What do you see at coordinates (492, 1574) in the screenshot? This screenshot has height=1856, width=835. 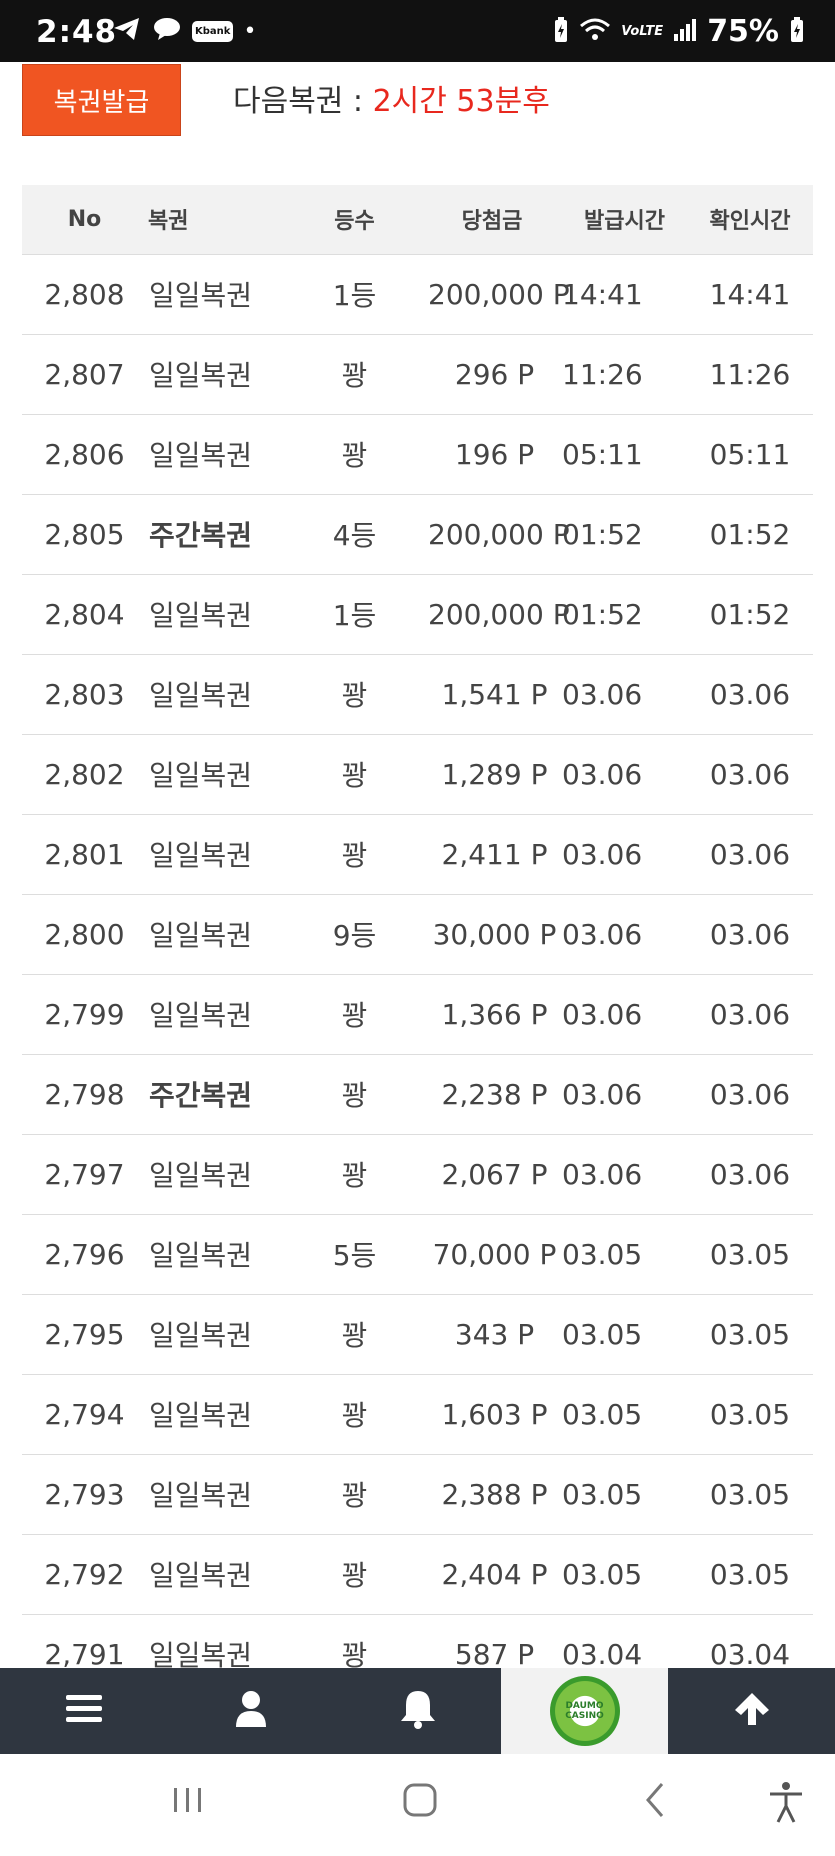 I see `cell-prize: 2,404 P` at bounding box center [492, 1574].